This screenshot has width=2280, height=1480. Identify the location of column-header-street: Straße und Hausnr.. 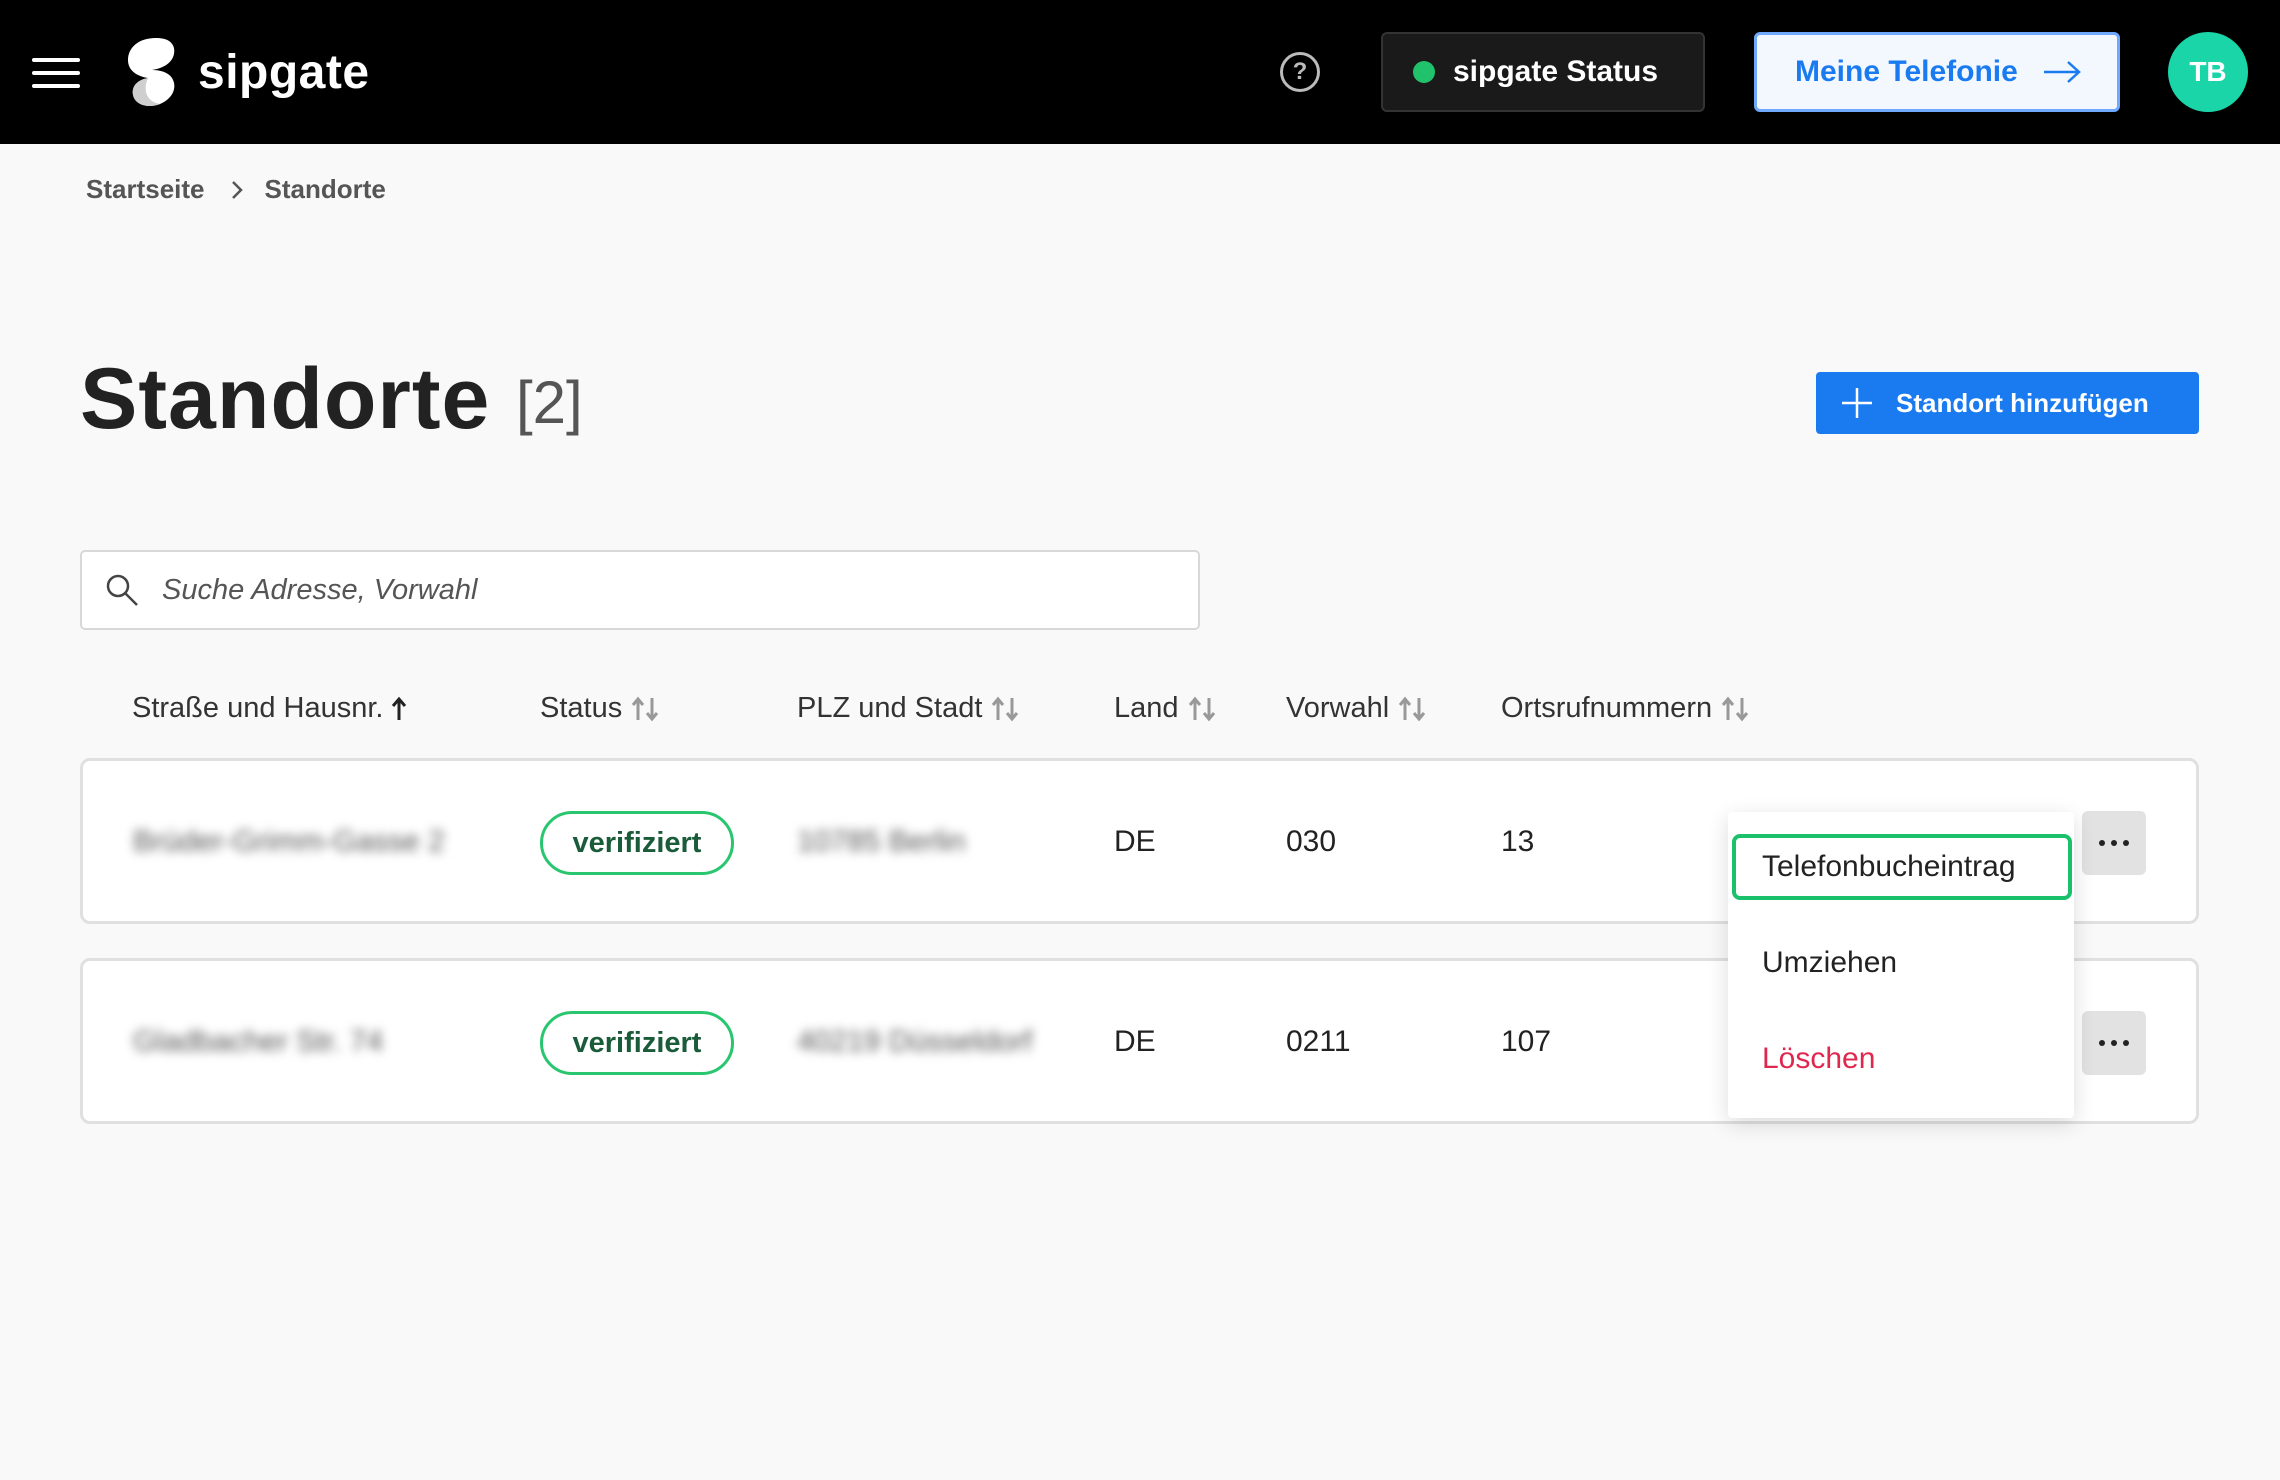
(269, 708).